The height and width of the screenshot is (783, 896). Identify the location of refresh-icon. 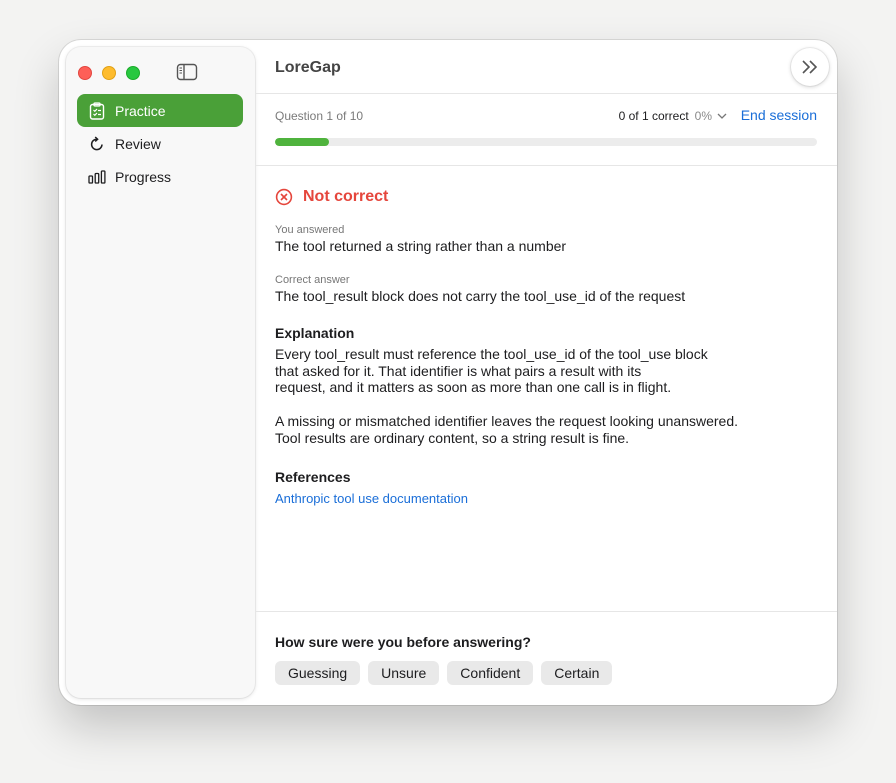
(97, 144).